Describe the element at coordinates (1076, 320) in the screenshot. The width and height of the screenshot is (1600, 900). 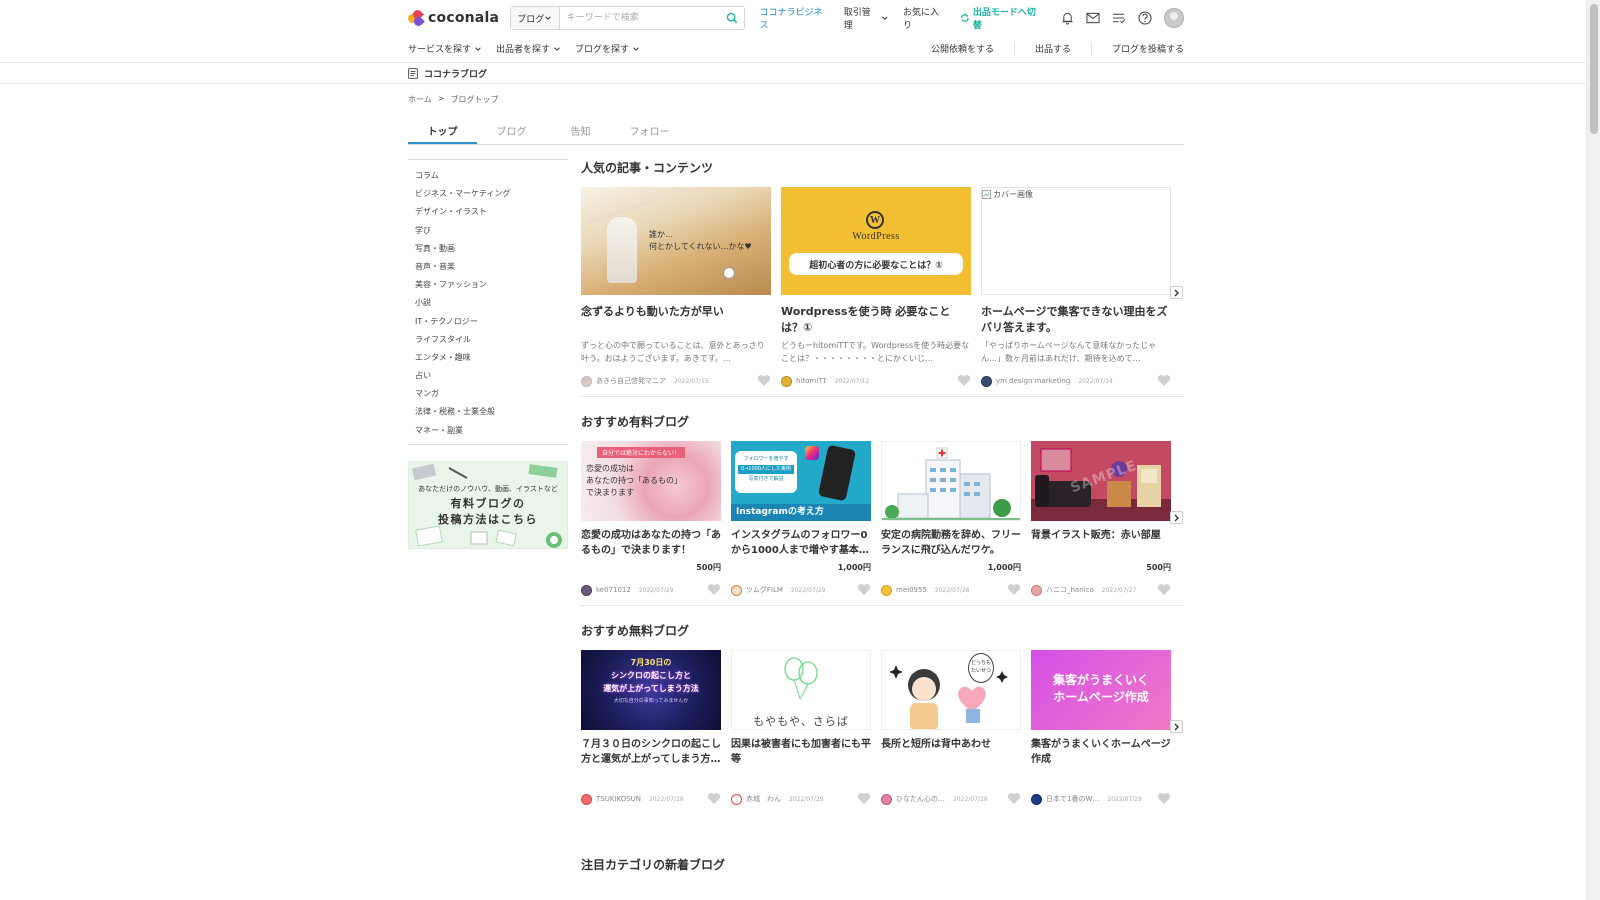
I see `article-title: ホームページで集客できない理由をズバリ答えます。` at that location.